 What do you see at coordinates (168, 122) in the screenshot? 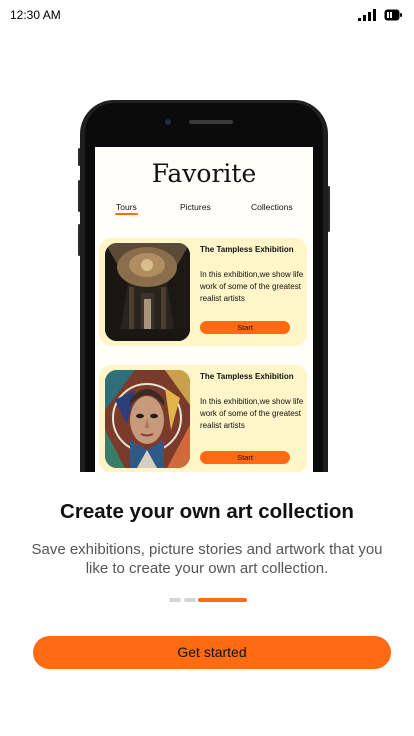
I see `camera-icon` at bounding box center [168, 122].